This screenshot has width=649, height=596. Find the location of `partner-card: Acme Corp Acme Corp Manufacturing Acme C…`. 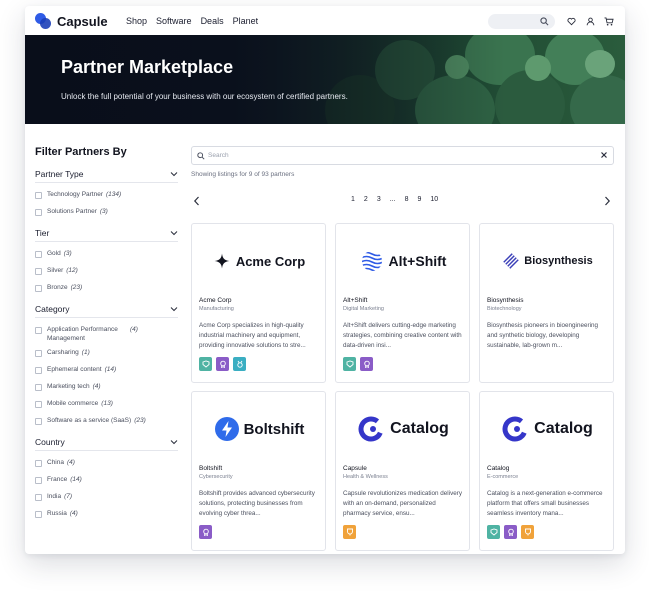

partner-card: Acme Corp Acme Corp Manufacturing Acme C… is located at coordinates (258, 303).